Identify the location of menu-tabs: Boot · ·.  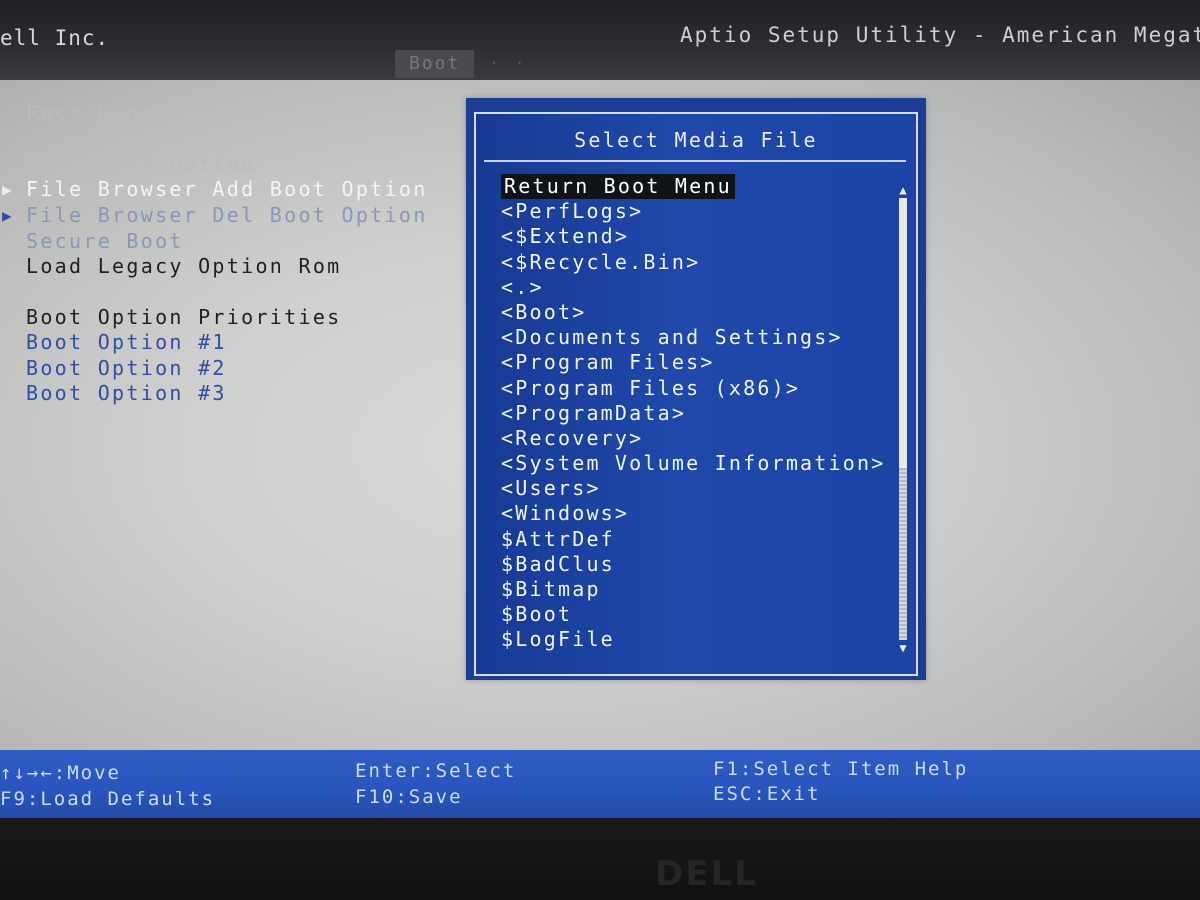
(468, 64).